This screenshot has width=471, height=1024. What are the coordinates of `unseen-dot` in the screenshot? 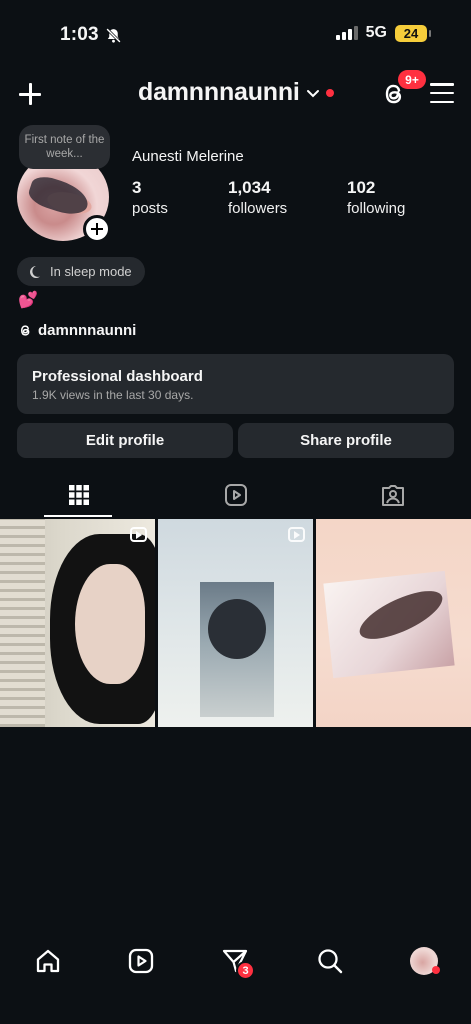 It's located at (329, 92).